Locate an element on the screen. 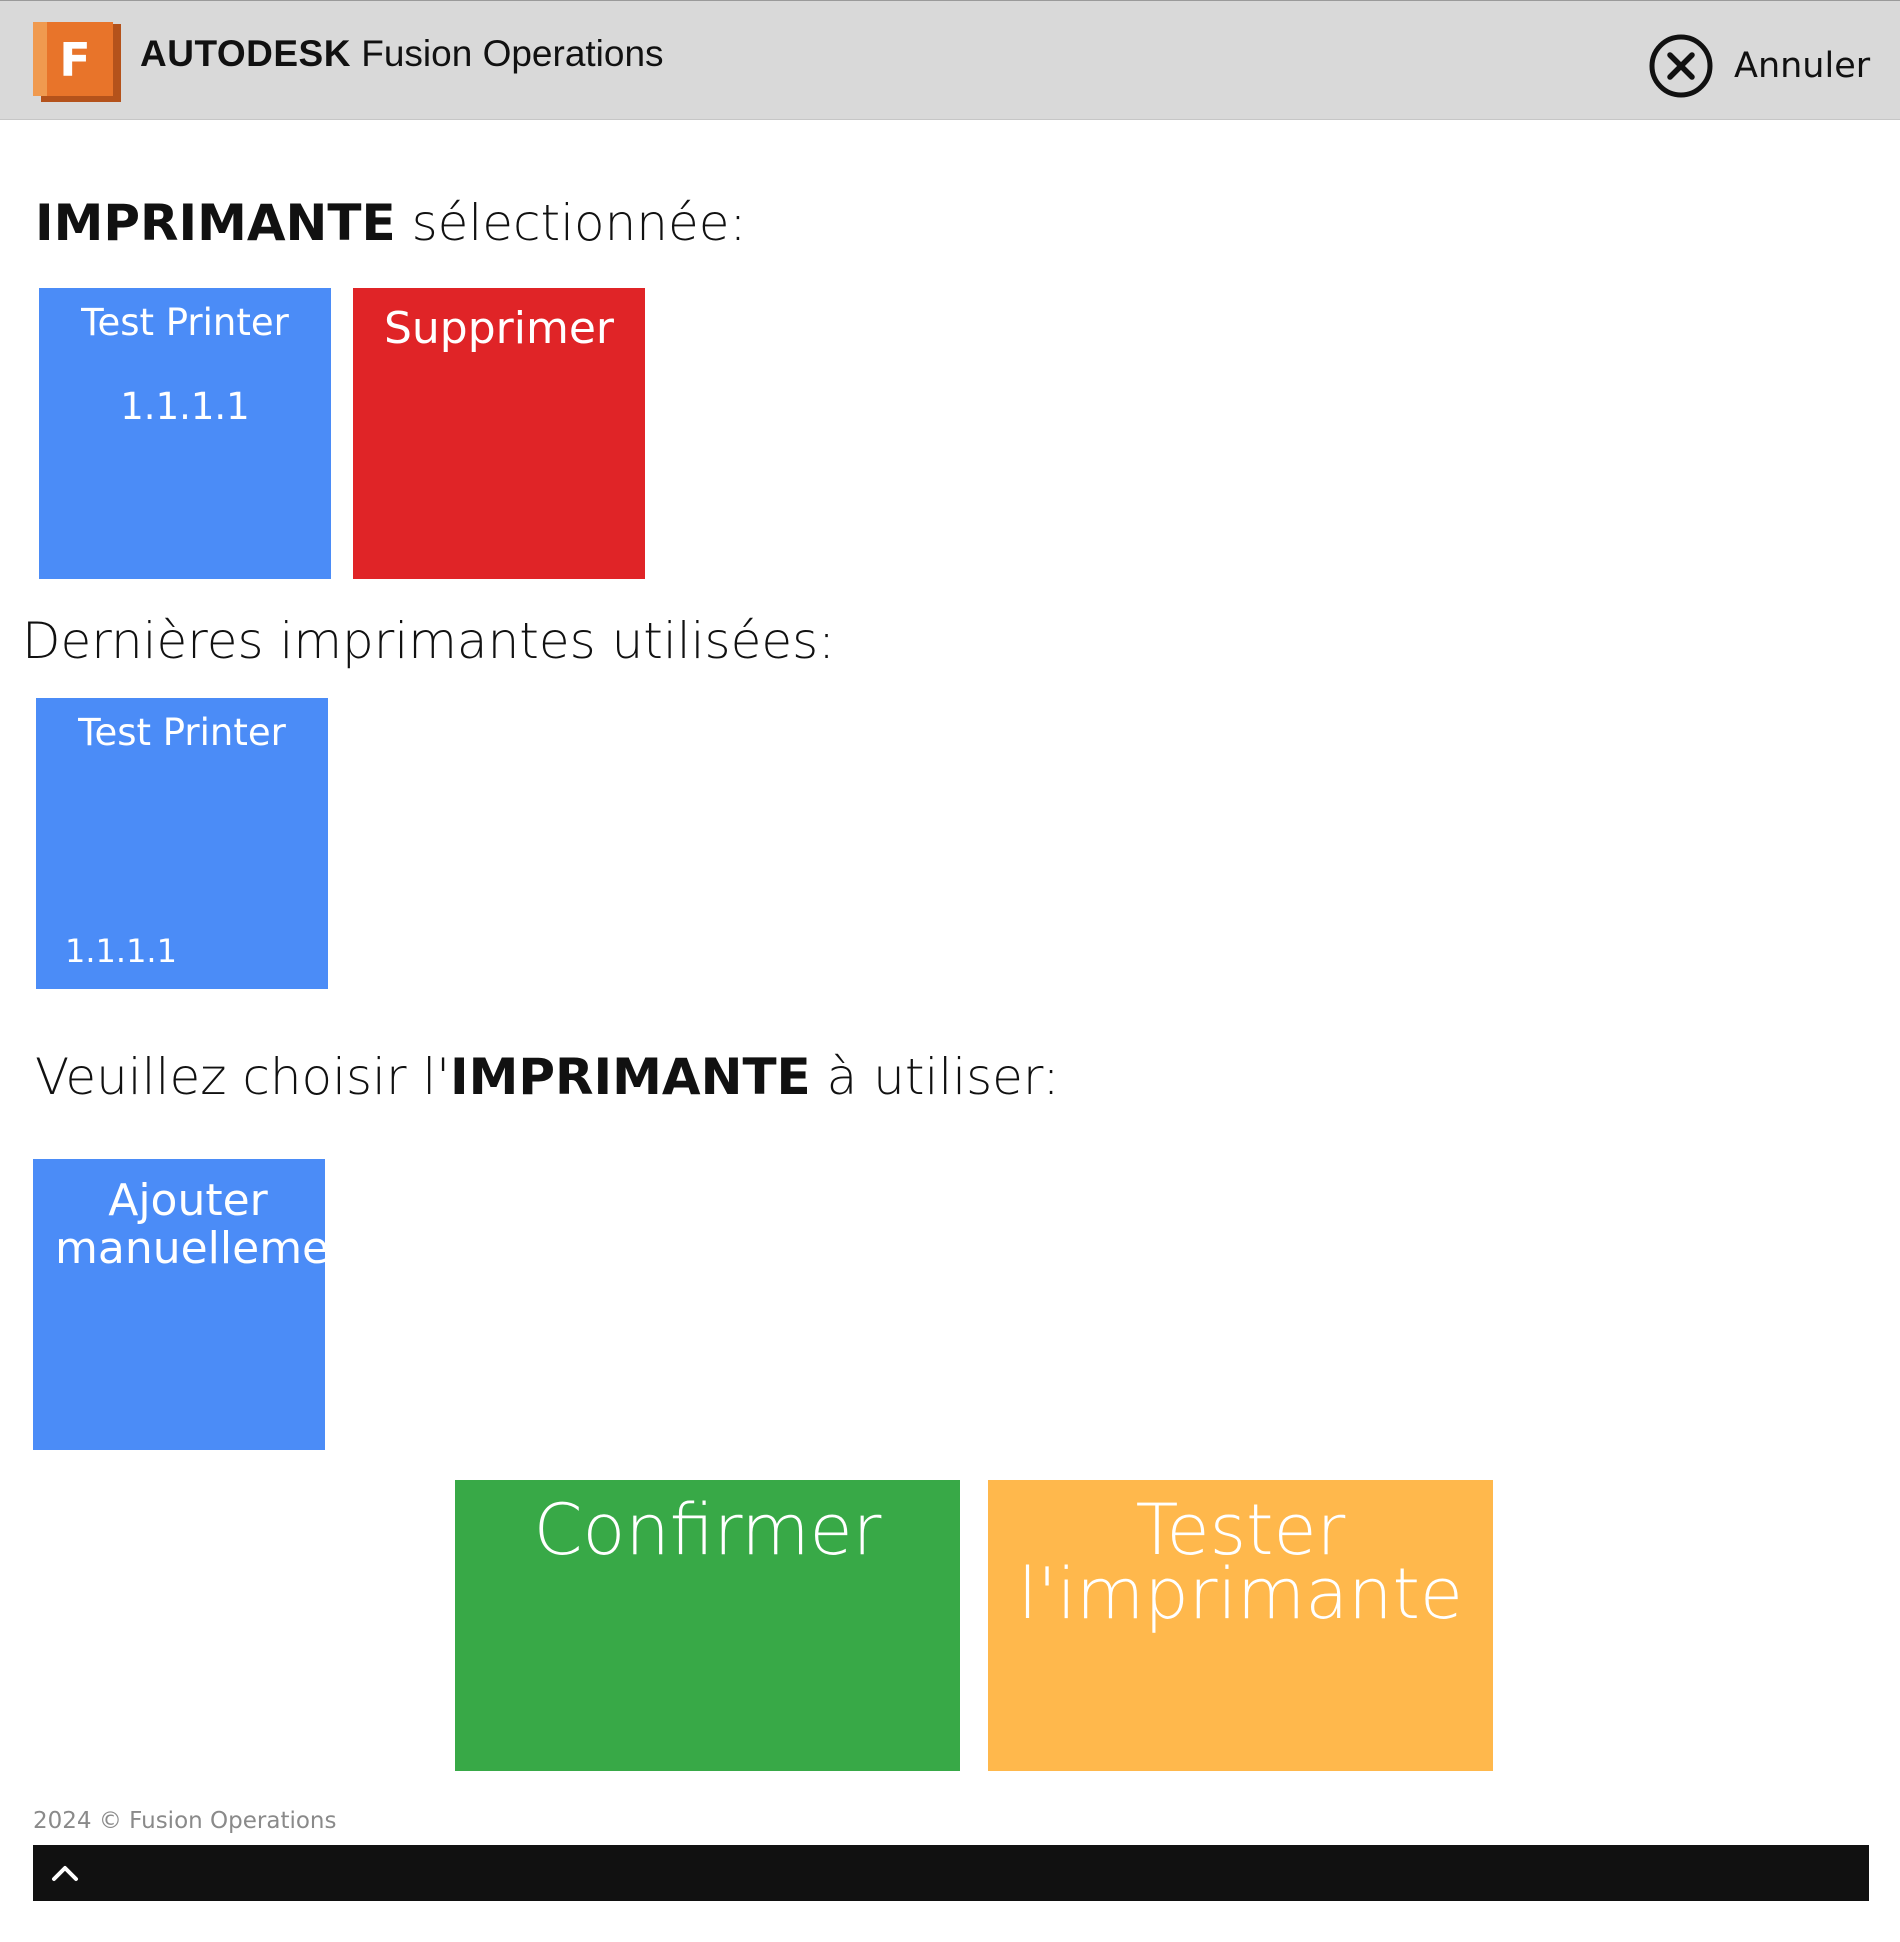  add-manually-label: Ajouter manuellement is located at coordinates (188, 1225).